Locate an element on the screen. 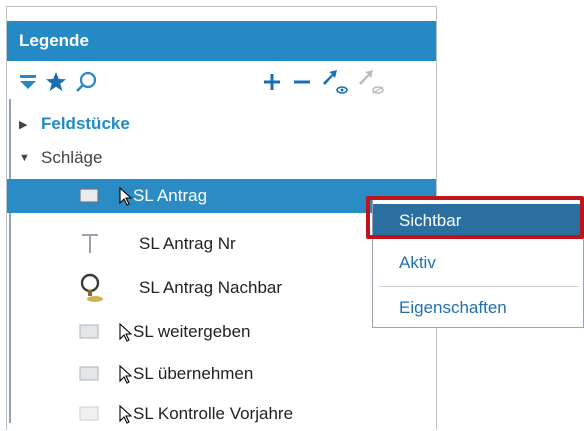 The height and width of the screenshot is (431, 584). expanded-triangle-icon: ▼ is located at coordinates (24, 158).